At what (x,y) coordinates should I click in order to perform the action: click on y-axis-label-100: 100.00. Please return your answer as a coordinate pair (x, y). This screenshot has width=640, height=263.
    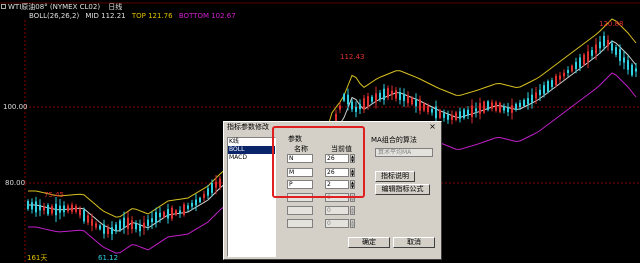
    Looking at the image, I should click on (15, 107).